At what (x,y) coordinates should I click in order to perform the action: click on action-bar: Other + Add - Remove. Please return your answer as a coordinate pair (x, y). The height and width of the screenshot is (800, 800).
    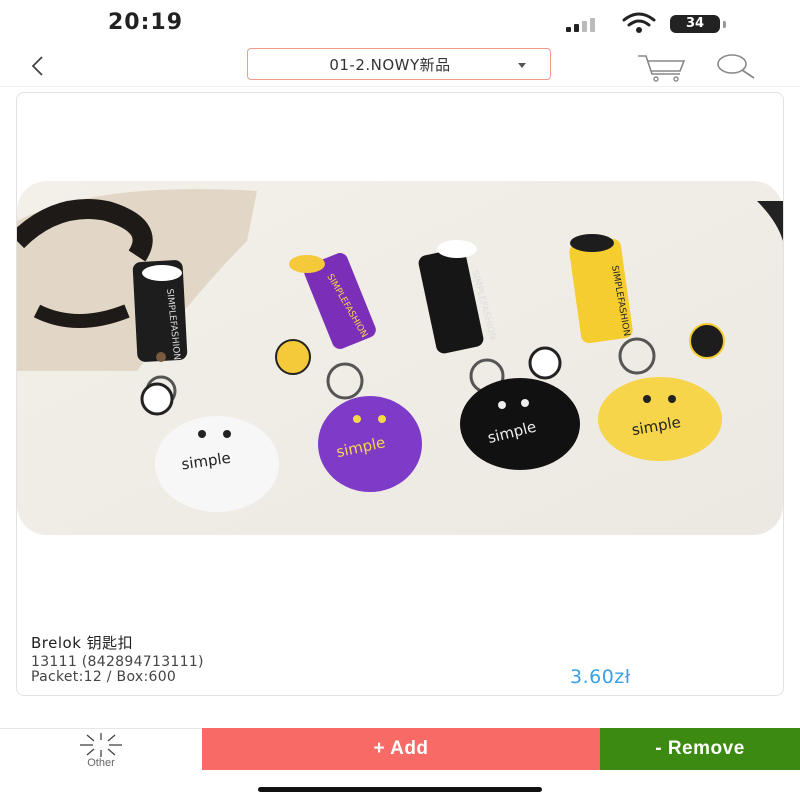
    Looking at the image, I should click on (400, 749).